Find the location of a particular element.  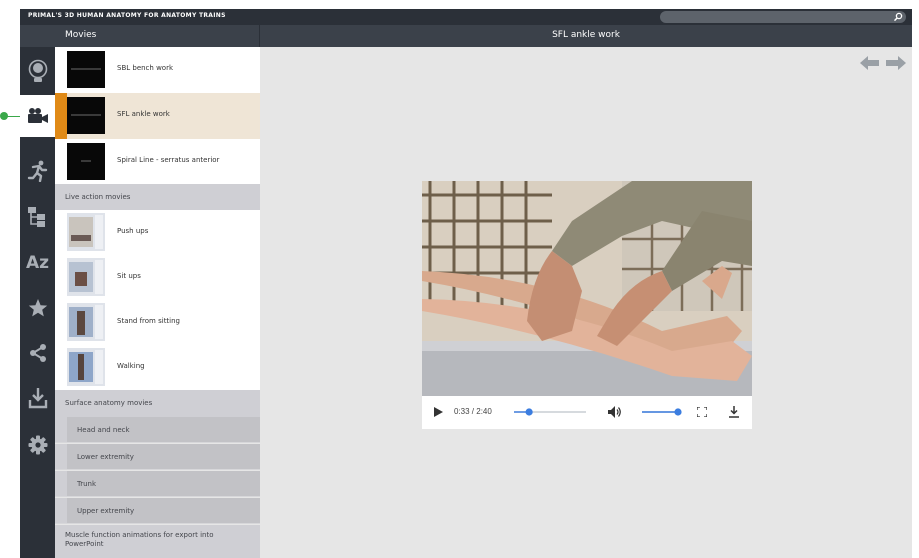

list-item: Stand from sitting is located at coordinates (157, 322).